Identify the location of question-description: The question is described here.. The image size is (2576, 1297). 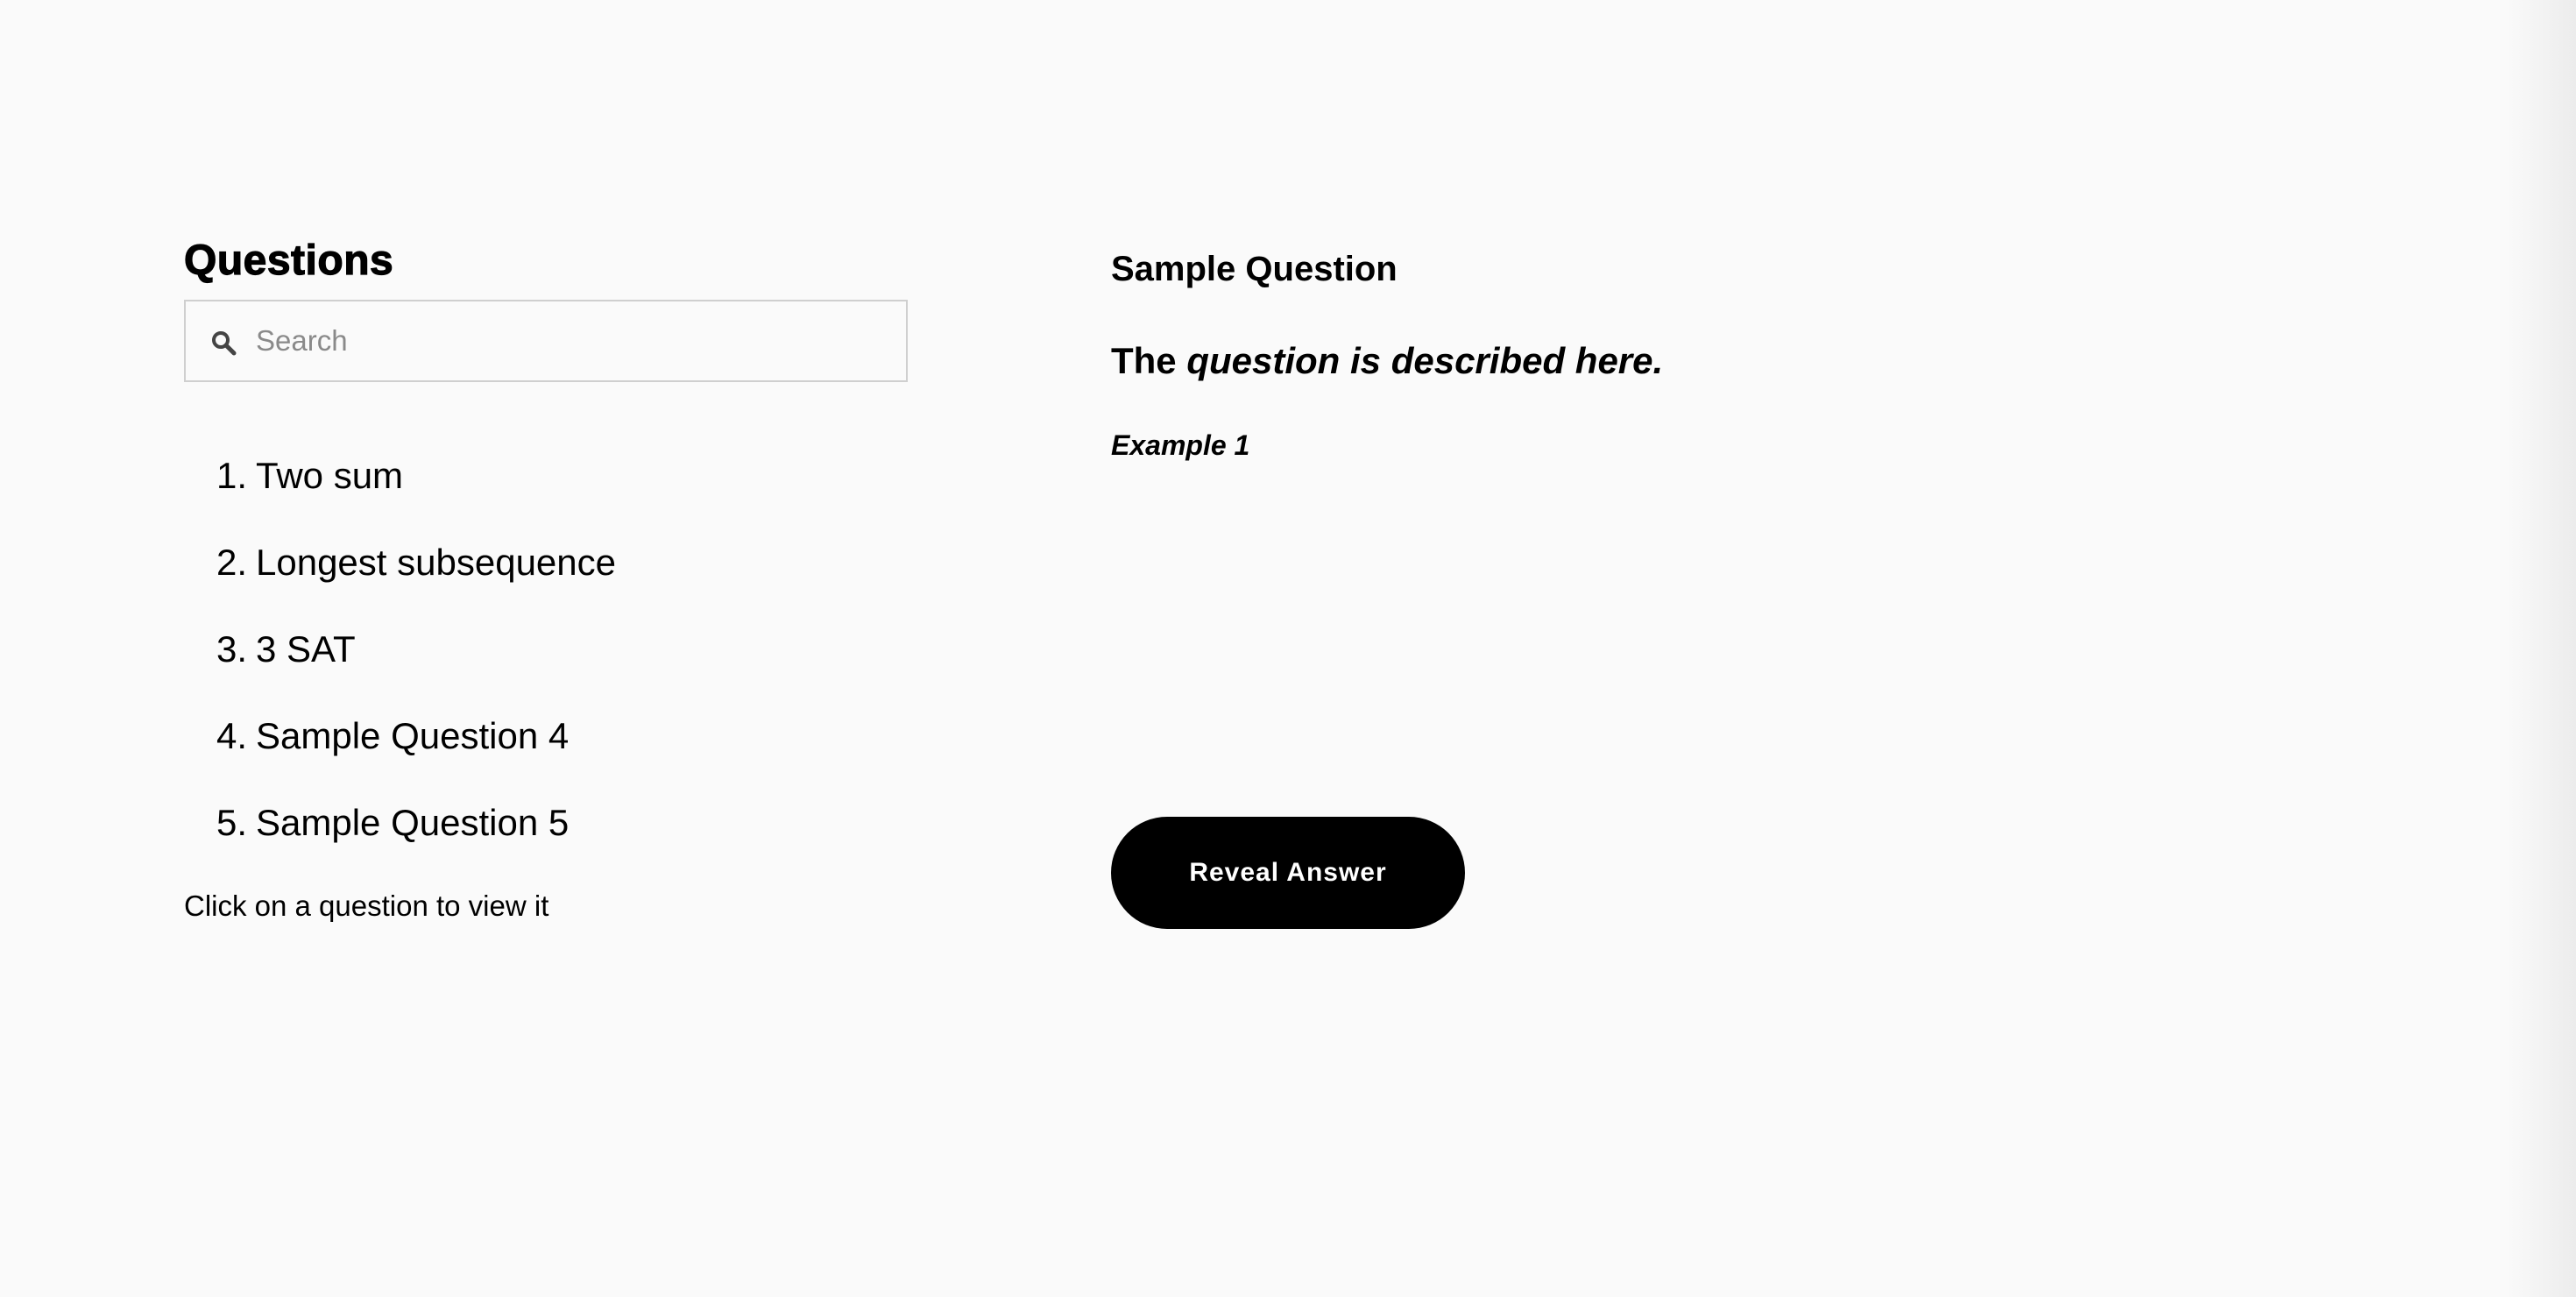
(1387, 361).